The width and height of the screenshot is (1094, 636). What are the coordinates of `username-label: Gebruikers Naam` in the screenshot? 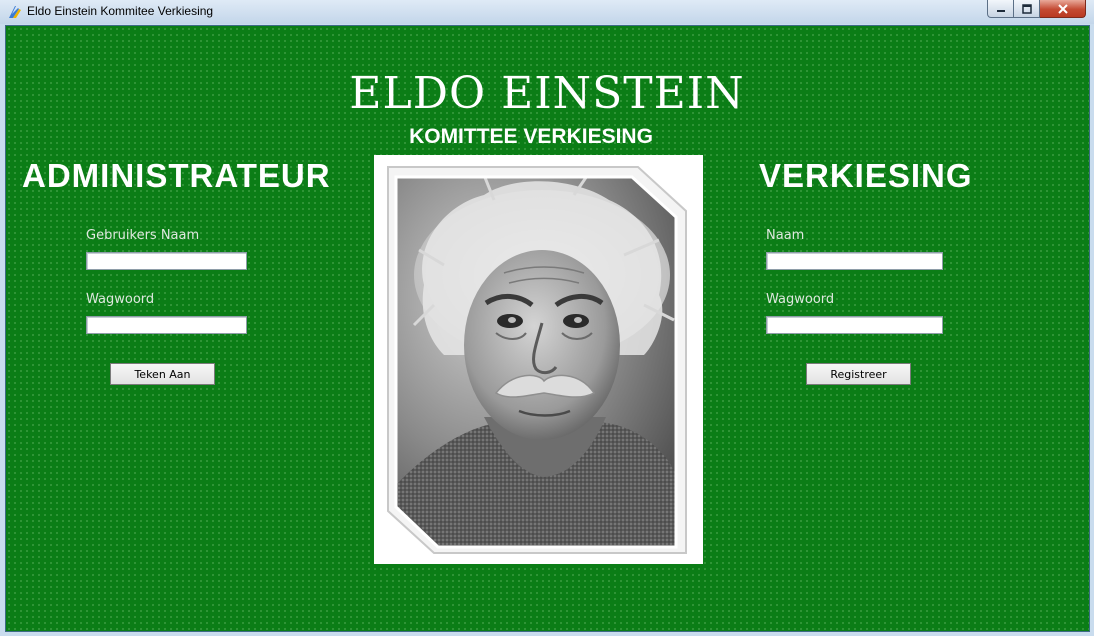 It's located at (143, 235).